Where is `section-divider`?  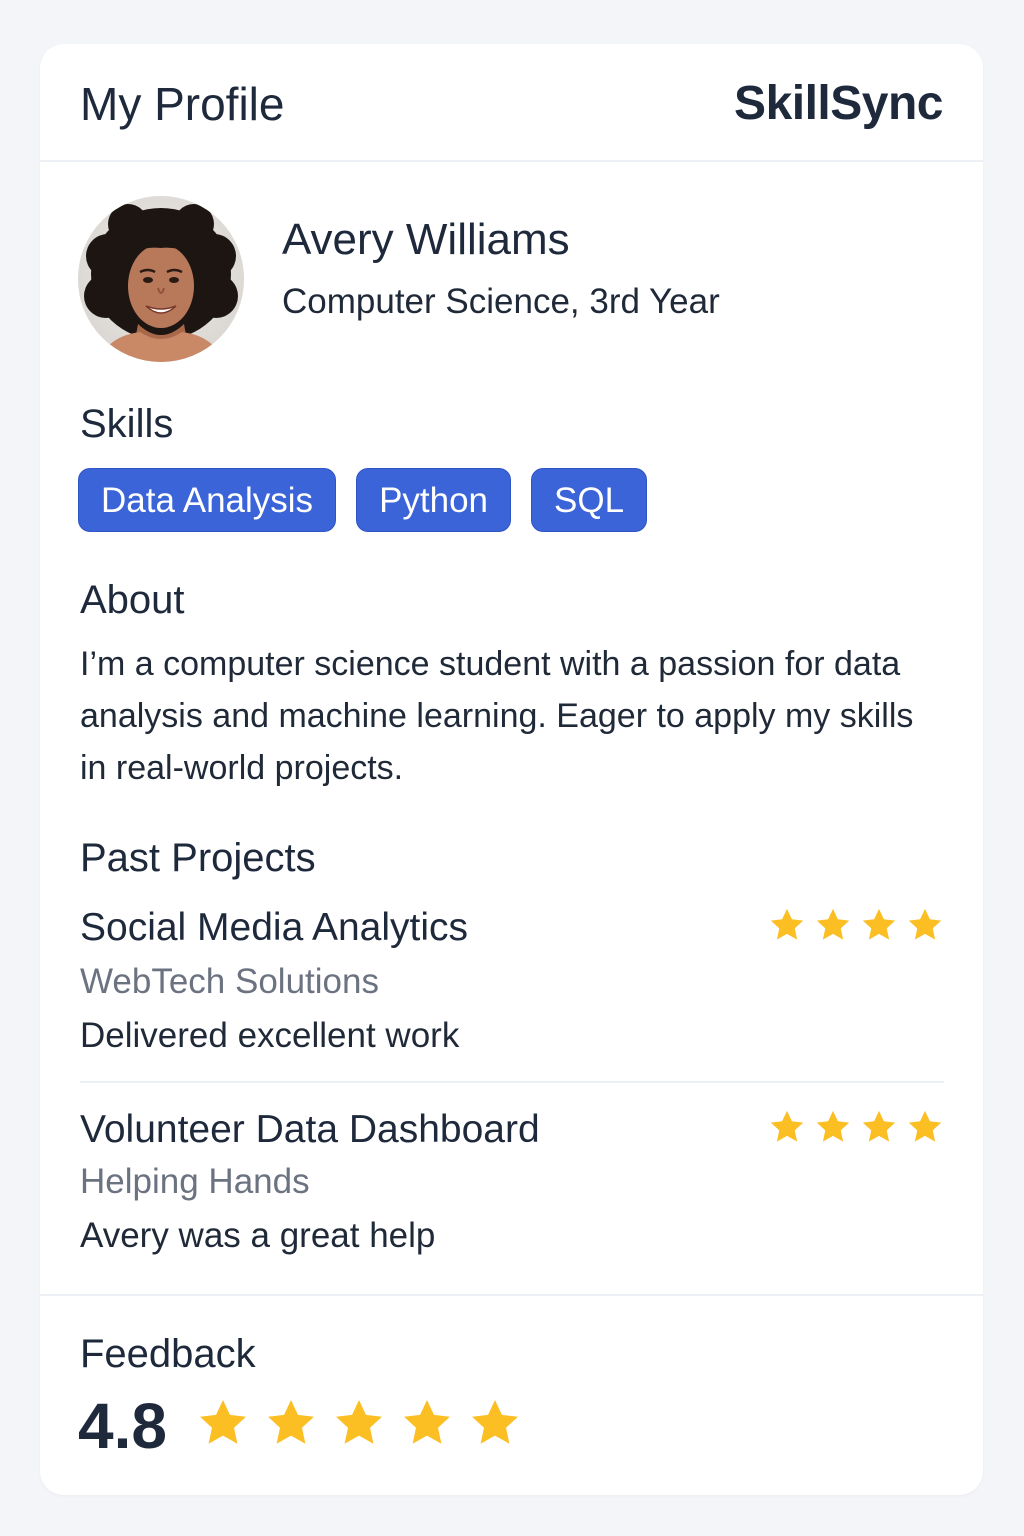 section-divider is located at coordinates (511, 1295).